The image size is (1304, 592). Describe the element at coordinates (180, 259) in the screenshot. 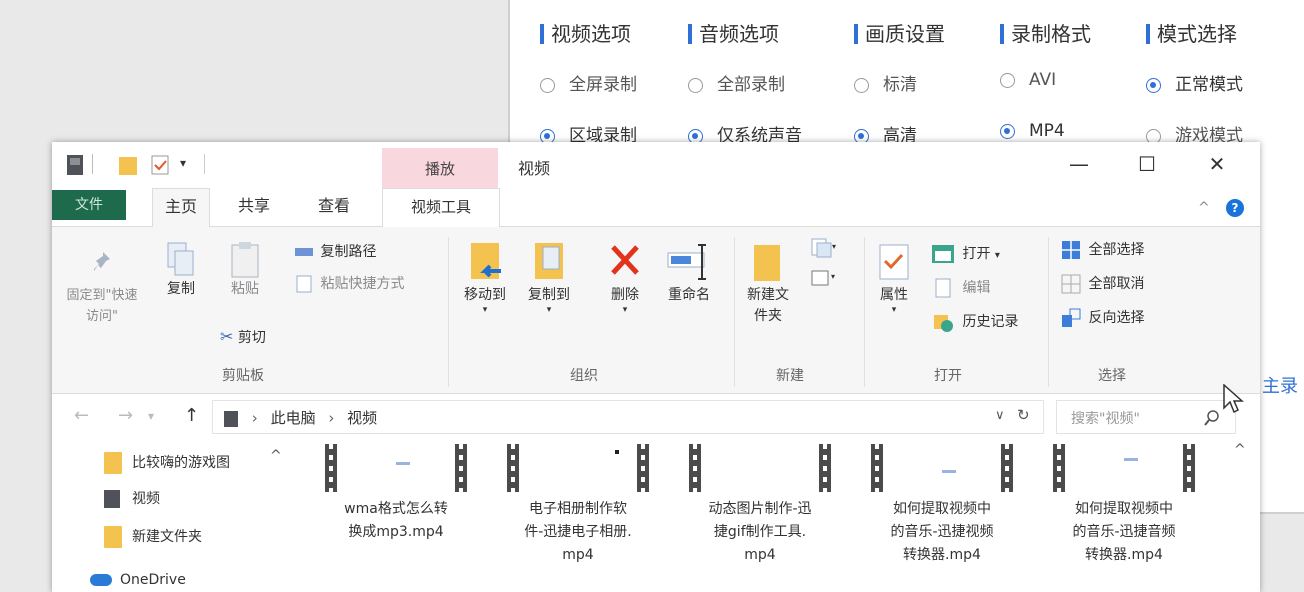

I see `copy-icon` at that location.